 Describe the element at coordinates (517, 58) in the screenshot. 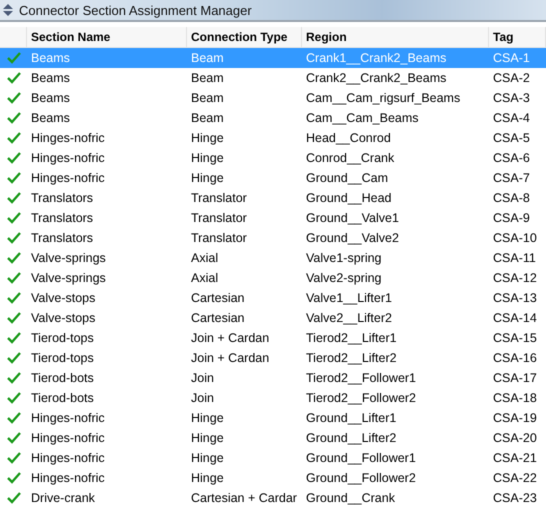

I see `table-cell: CSA-1` at that location.